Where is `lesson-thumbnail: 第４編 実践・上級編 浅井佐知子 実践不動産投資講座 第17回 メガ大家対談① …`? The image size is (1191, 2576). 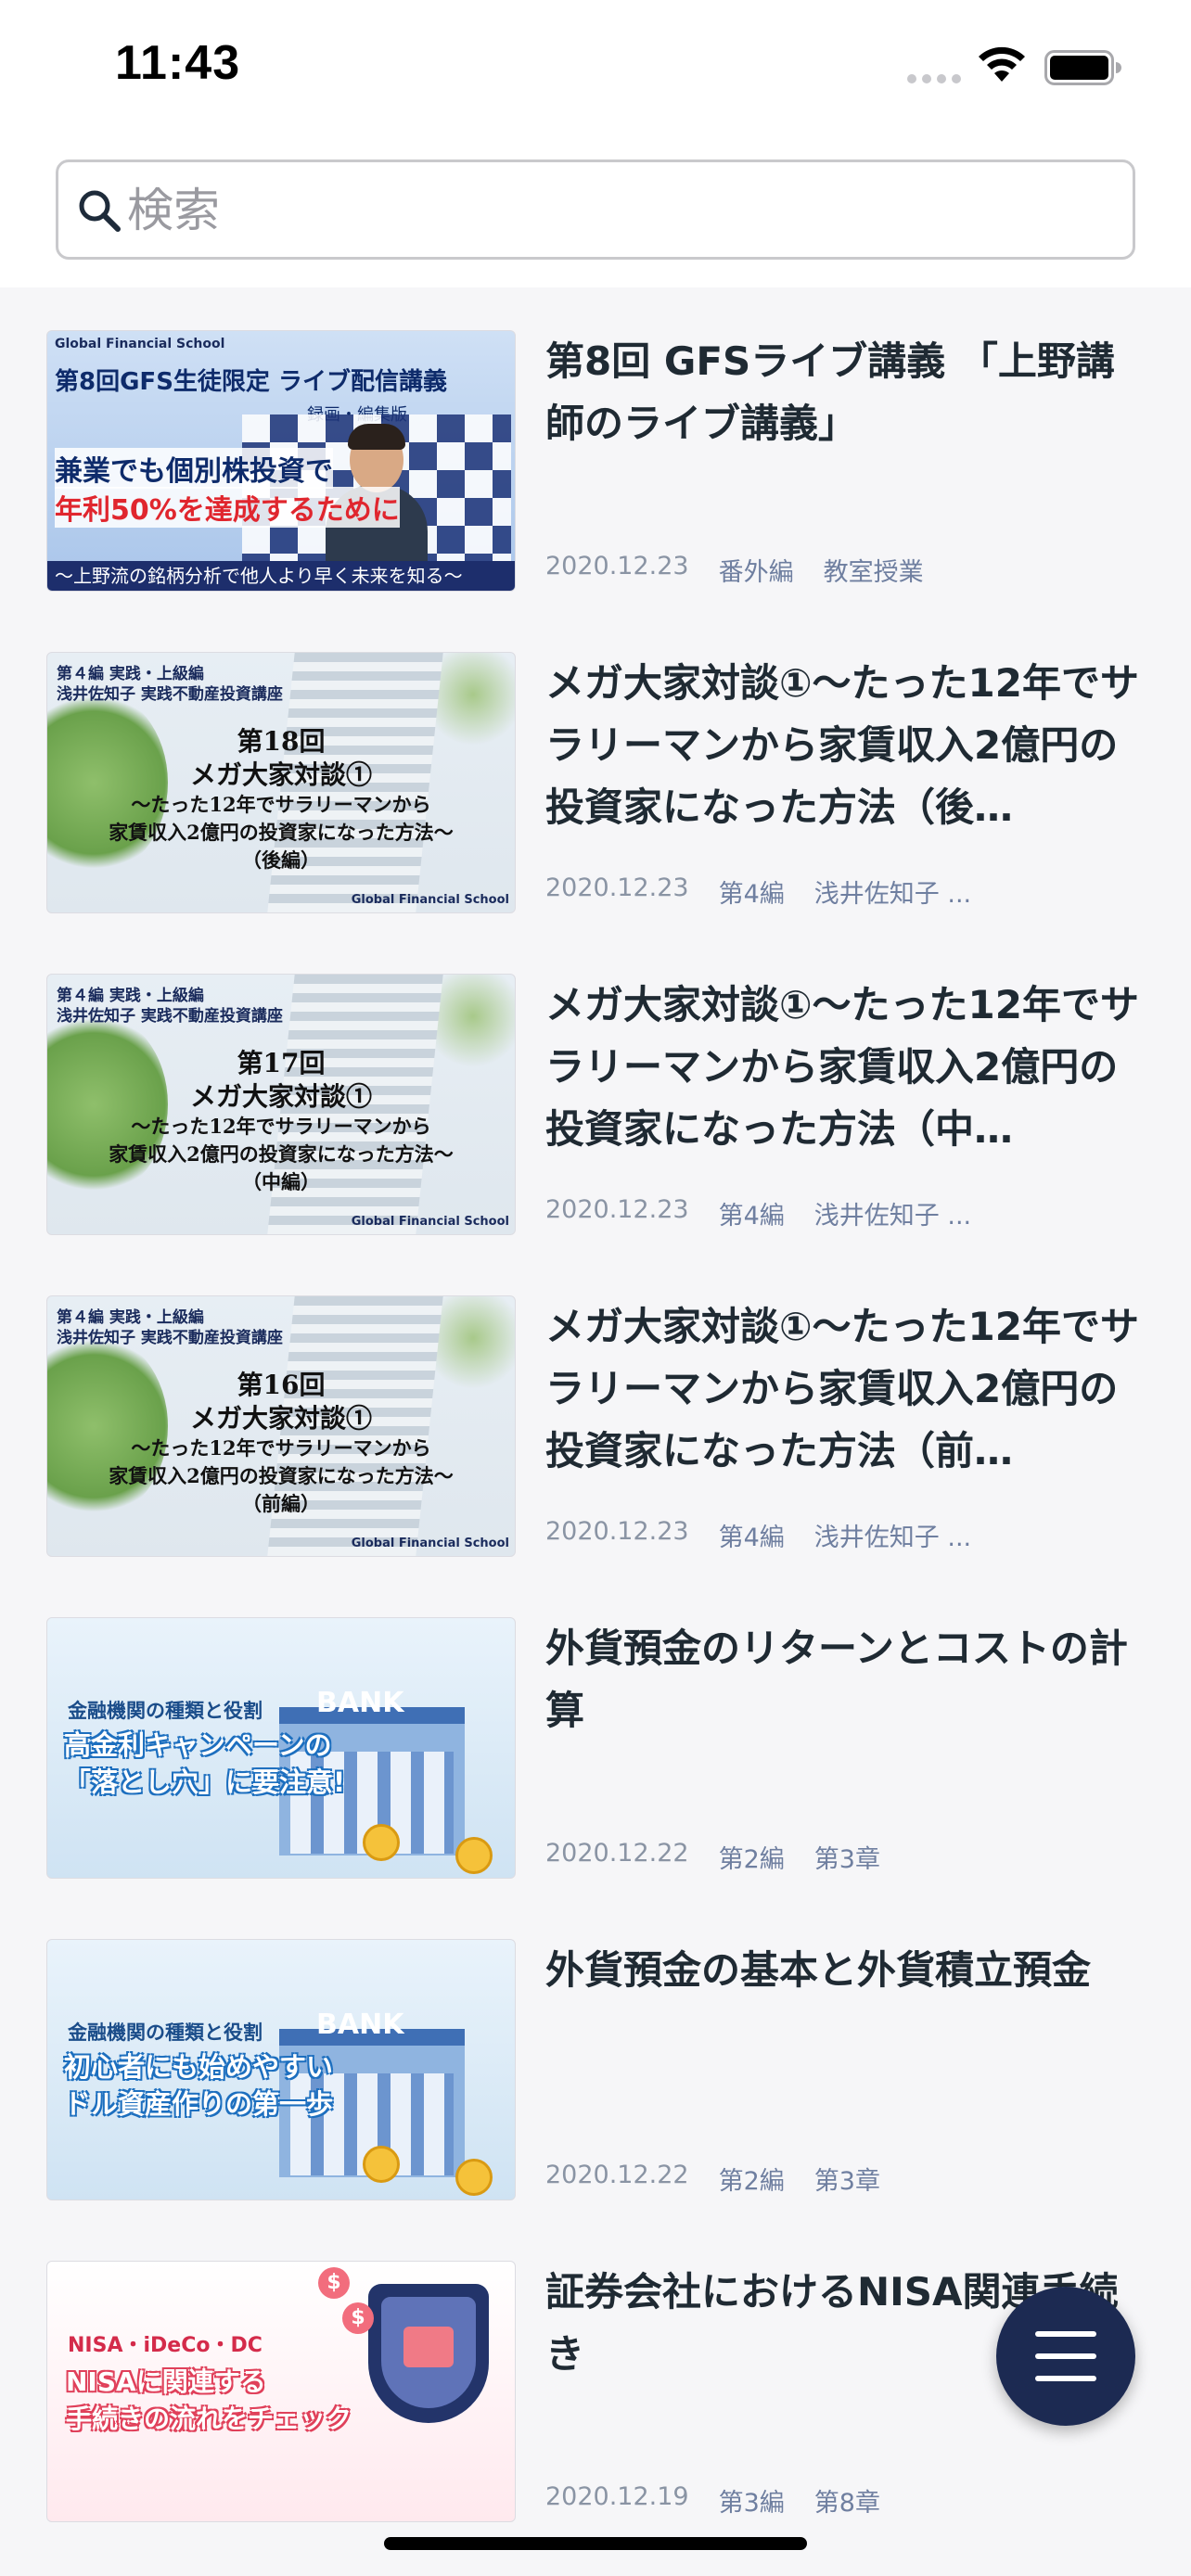 lesson-thumbnail: 第４編 実践・上級編 浅井佐知子 実践不動産投資講座 第17回 メガ大家対談① … is located at coordinates (281, 1104).